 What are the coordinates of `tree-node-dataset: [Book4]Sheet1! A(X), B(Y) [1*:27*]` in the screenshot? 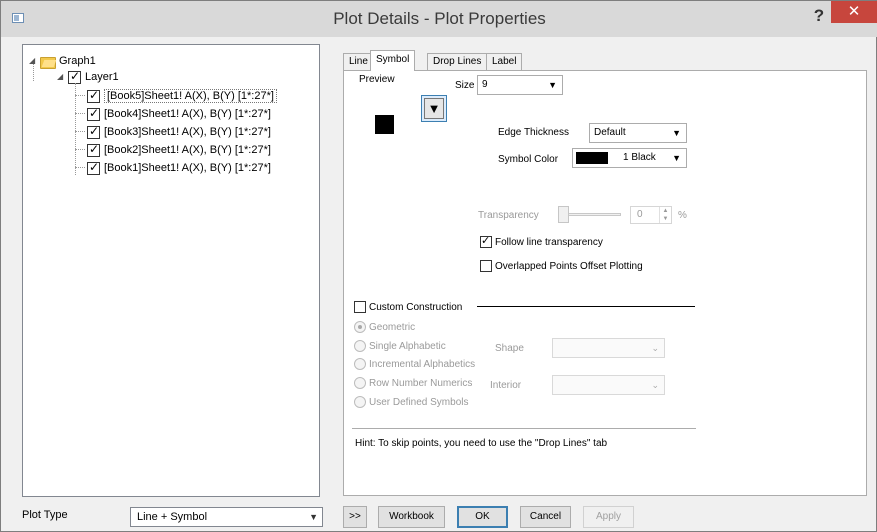 It's located at (179, 114).